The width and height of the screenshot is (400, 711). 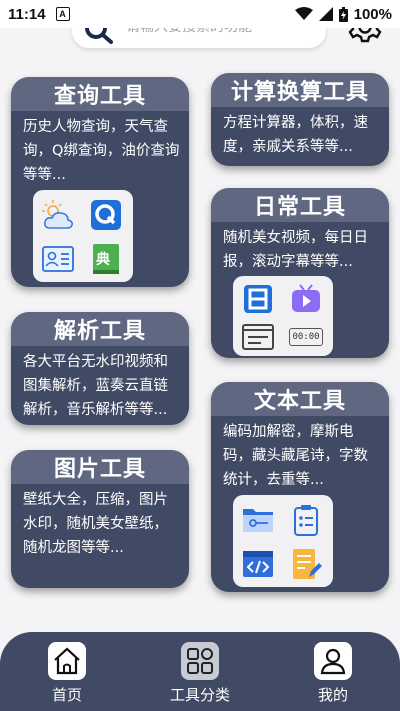 What do you see at coordinates (303, 13) in the screenshot?
I see `wifi-icon` at bounding box center [303, 13].